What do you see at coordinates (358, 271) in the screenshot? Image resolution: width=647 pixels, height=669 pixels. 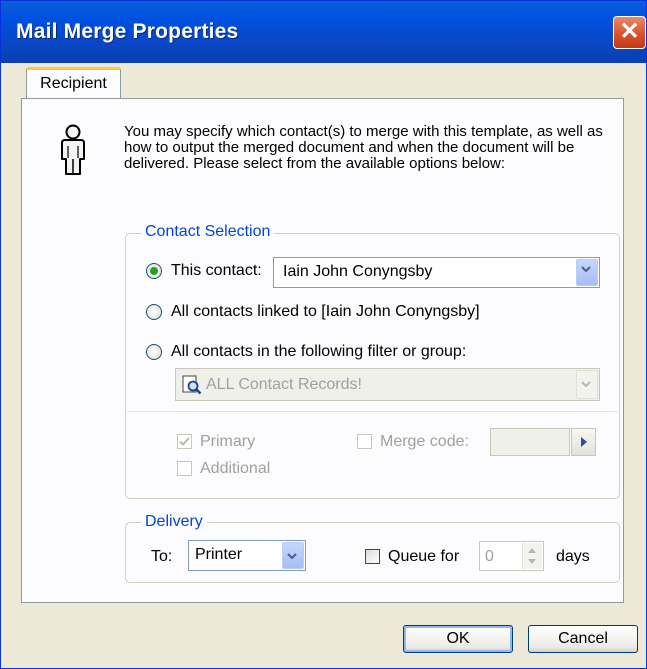 I see `this-contact-value: Iain John Conyngsby` at bounding box center [358, 271].